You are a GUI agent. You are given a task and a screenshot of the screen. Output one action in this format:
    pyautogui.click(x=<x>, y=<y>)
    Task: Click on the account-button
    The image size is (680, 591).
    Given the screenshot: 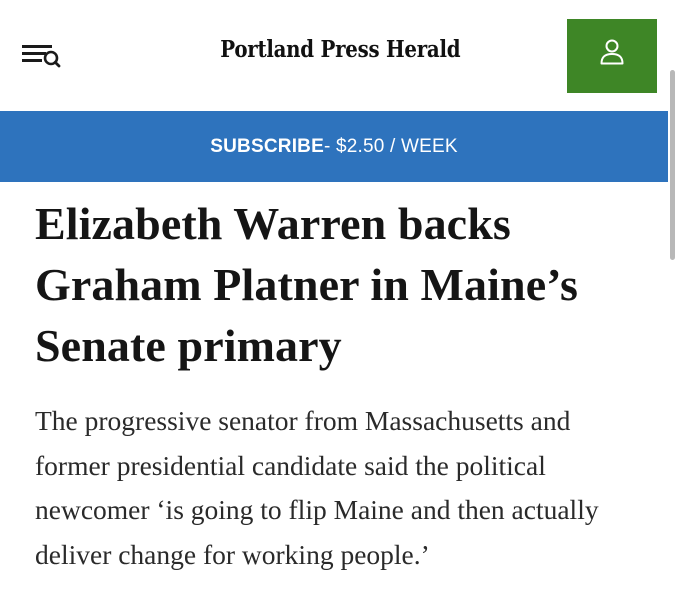 What is the action you would take?
    pyautogui.click(x=612, y=56)
    